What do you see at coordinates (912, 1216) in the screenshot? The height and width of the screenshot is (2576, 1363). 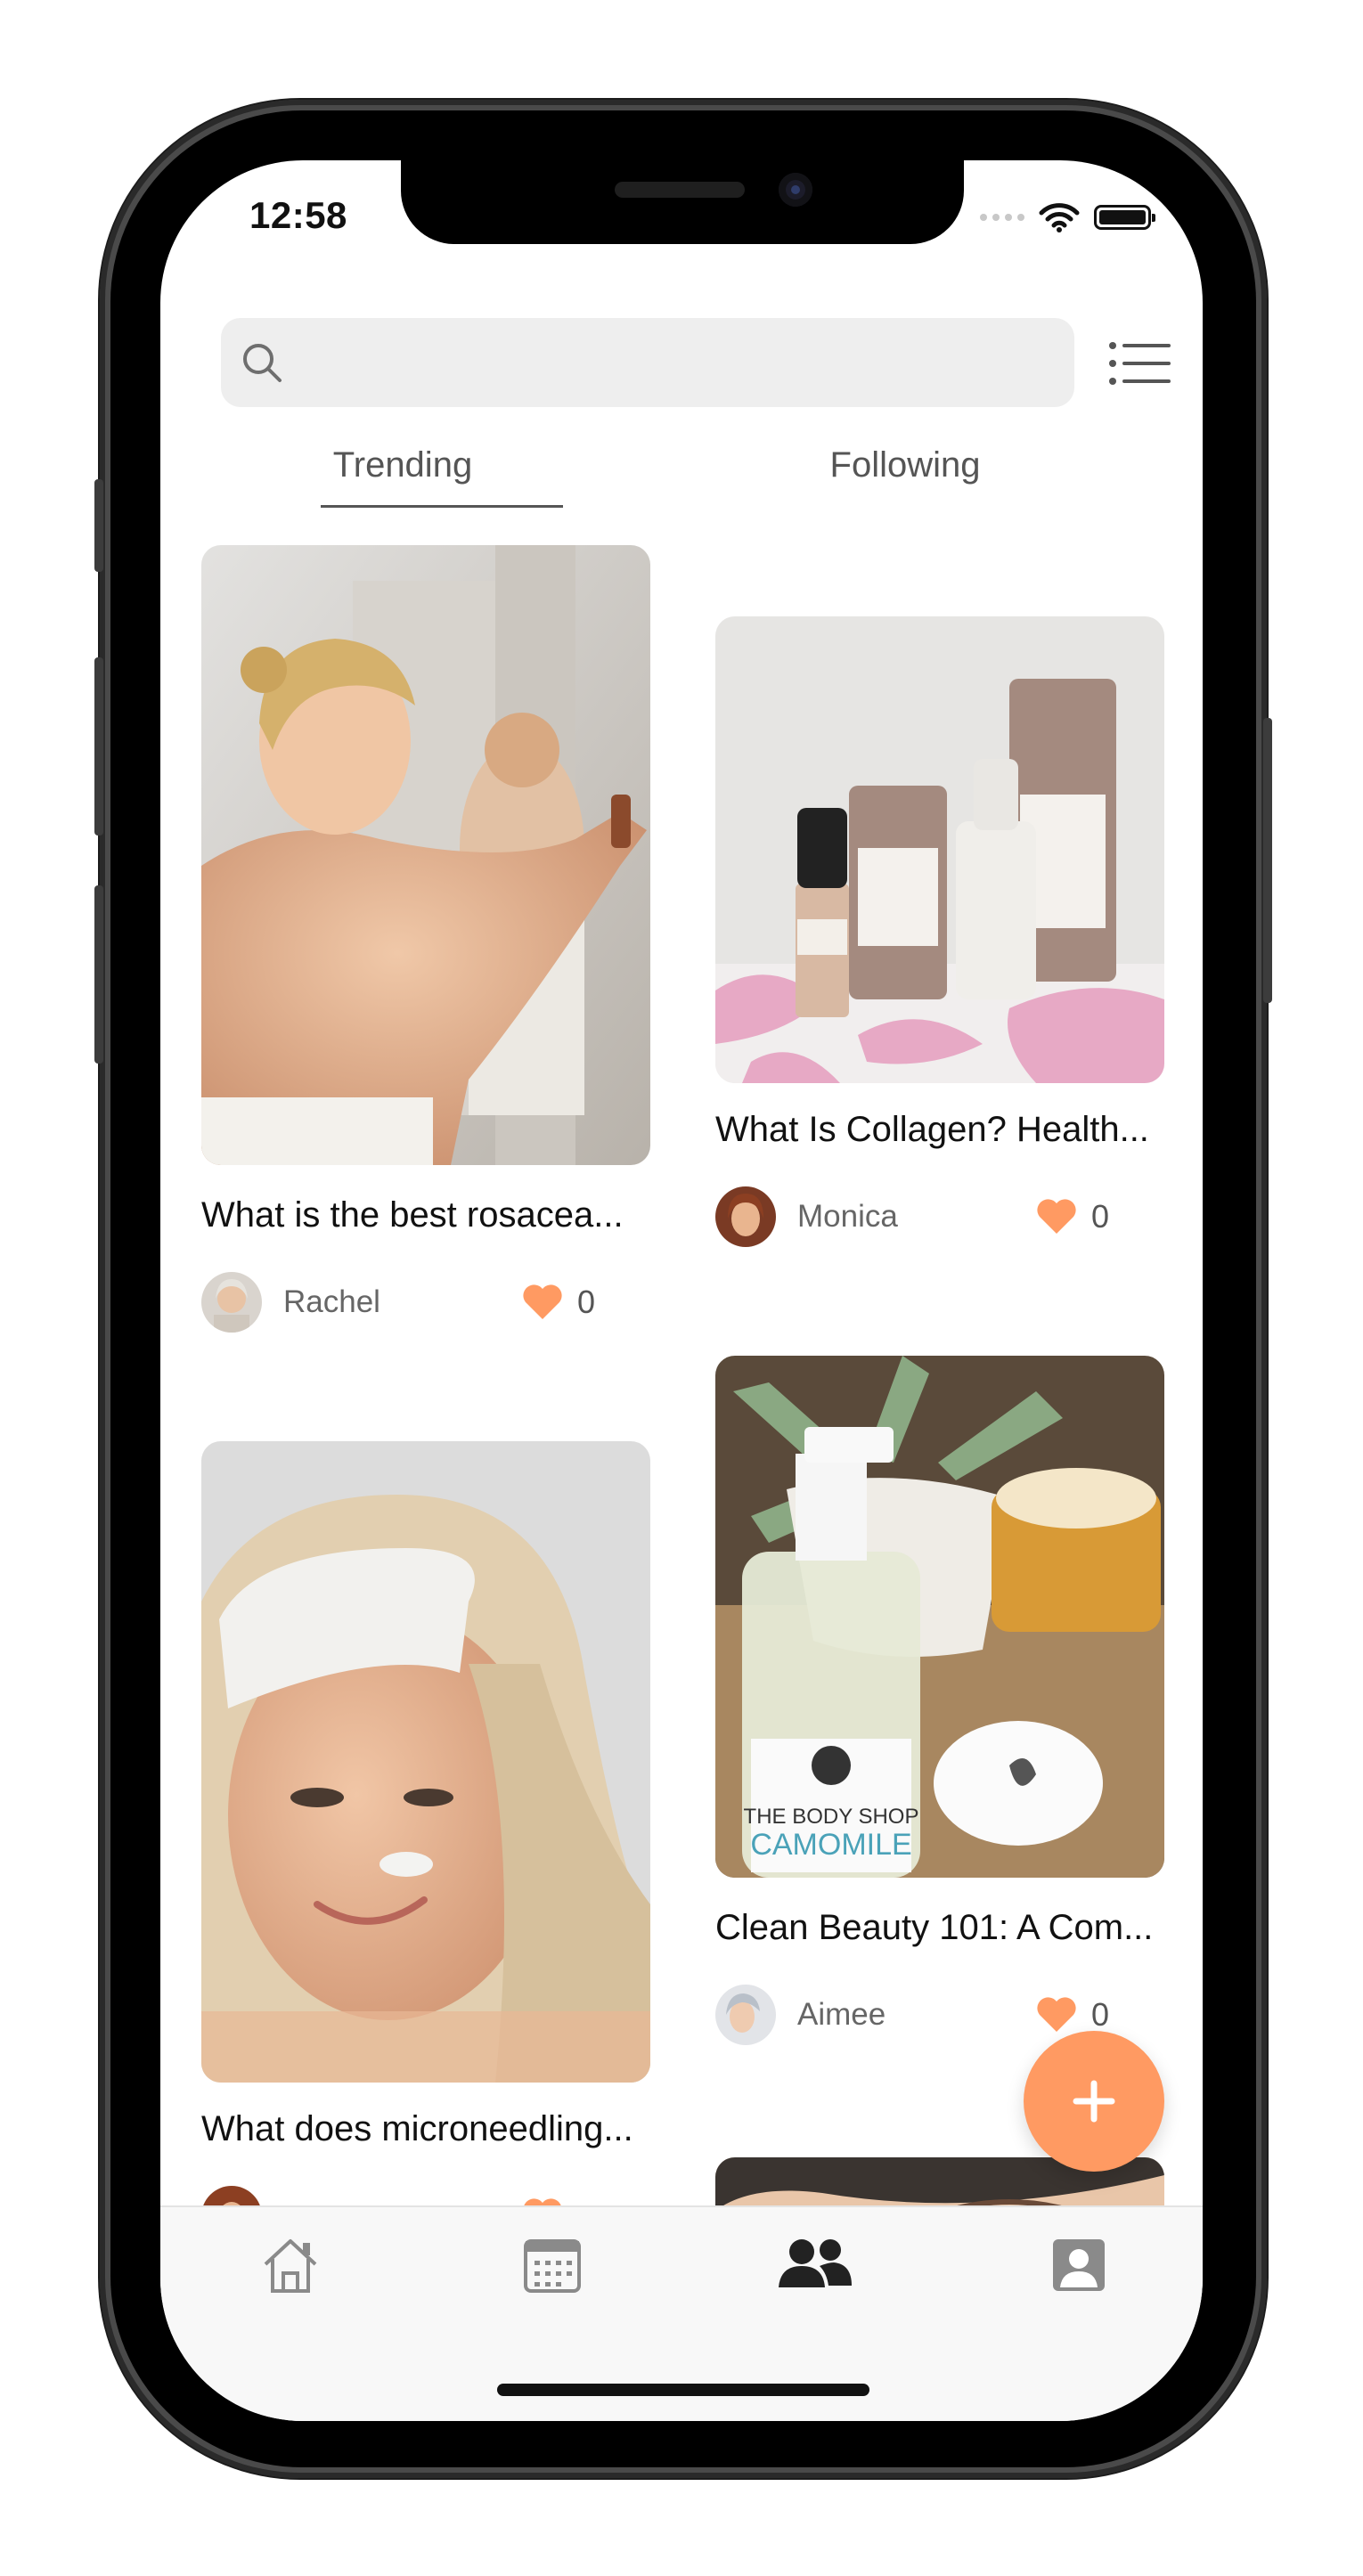 I see `post-author-row: Monica 0` at bounding box center [912, 1216].